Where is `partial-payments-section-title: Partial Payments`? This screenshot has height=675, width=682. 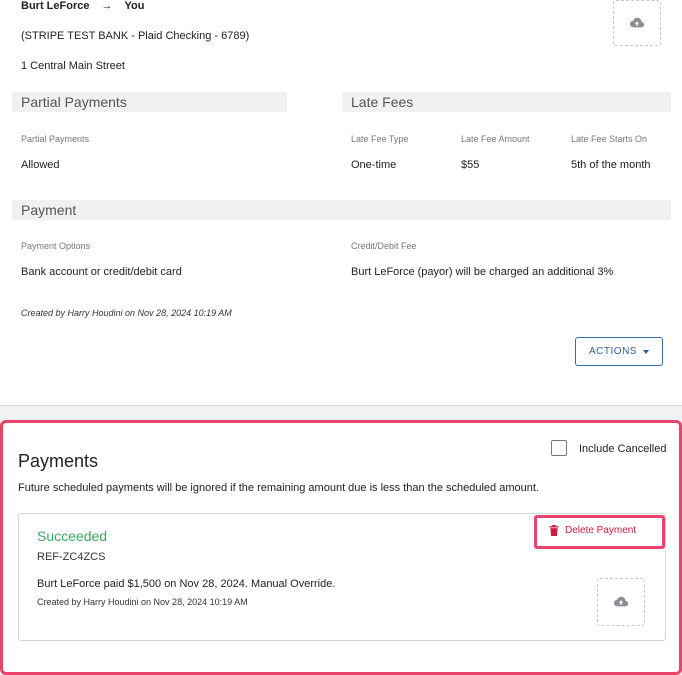 partial-payments-section-title: Partial Payments is located at coordinates (149, 102).